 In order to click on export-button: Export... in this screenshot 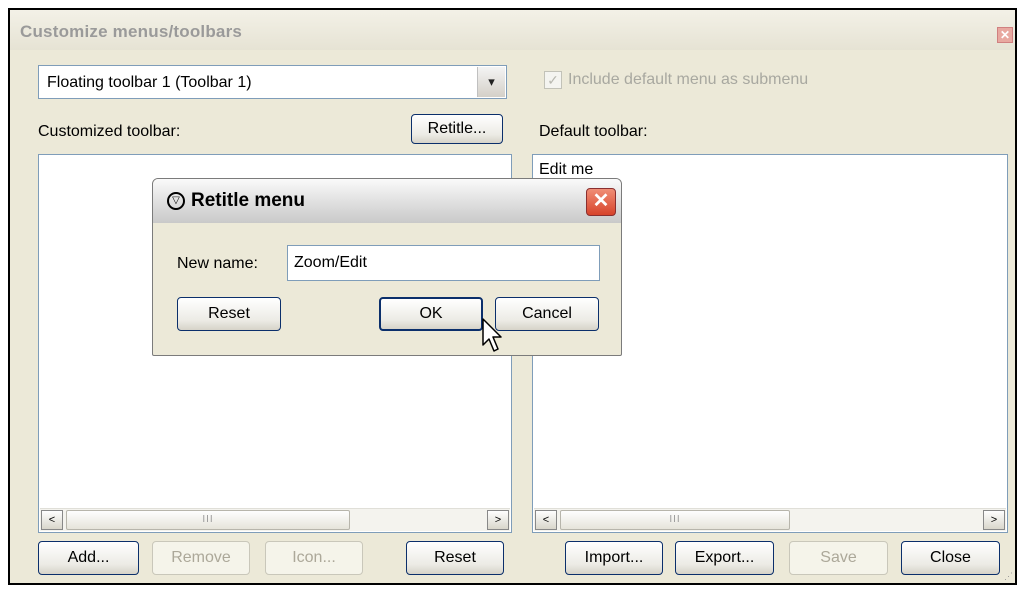, I will do `click(724, 558)`.